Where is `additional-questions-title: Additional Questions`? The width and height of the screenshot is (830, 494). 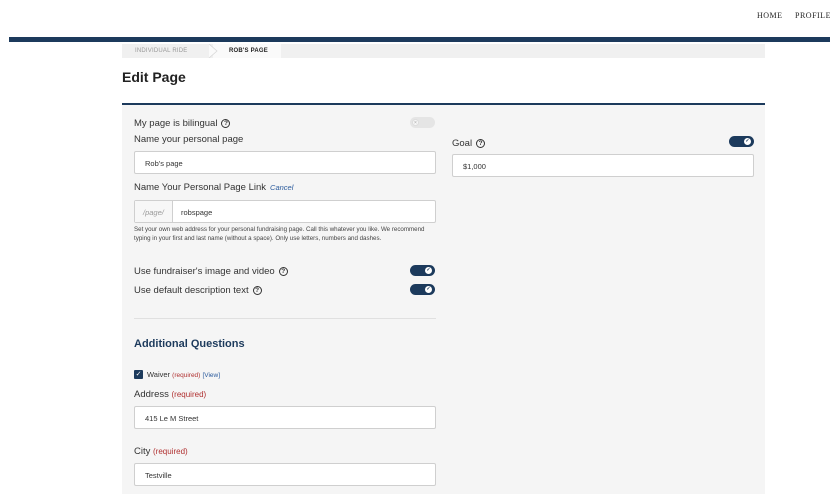 additional-questions-title: Additional Questions is located at coordinates (189, 344).